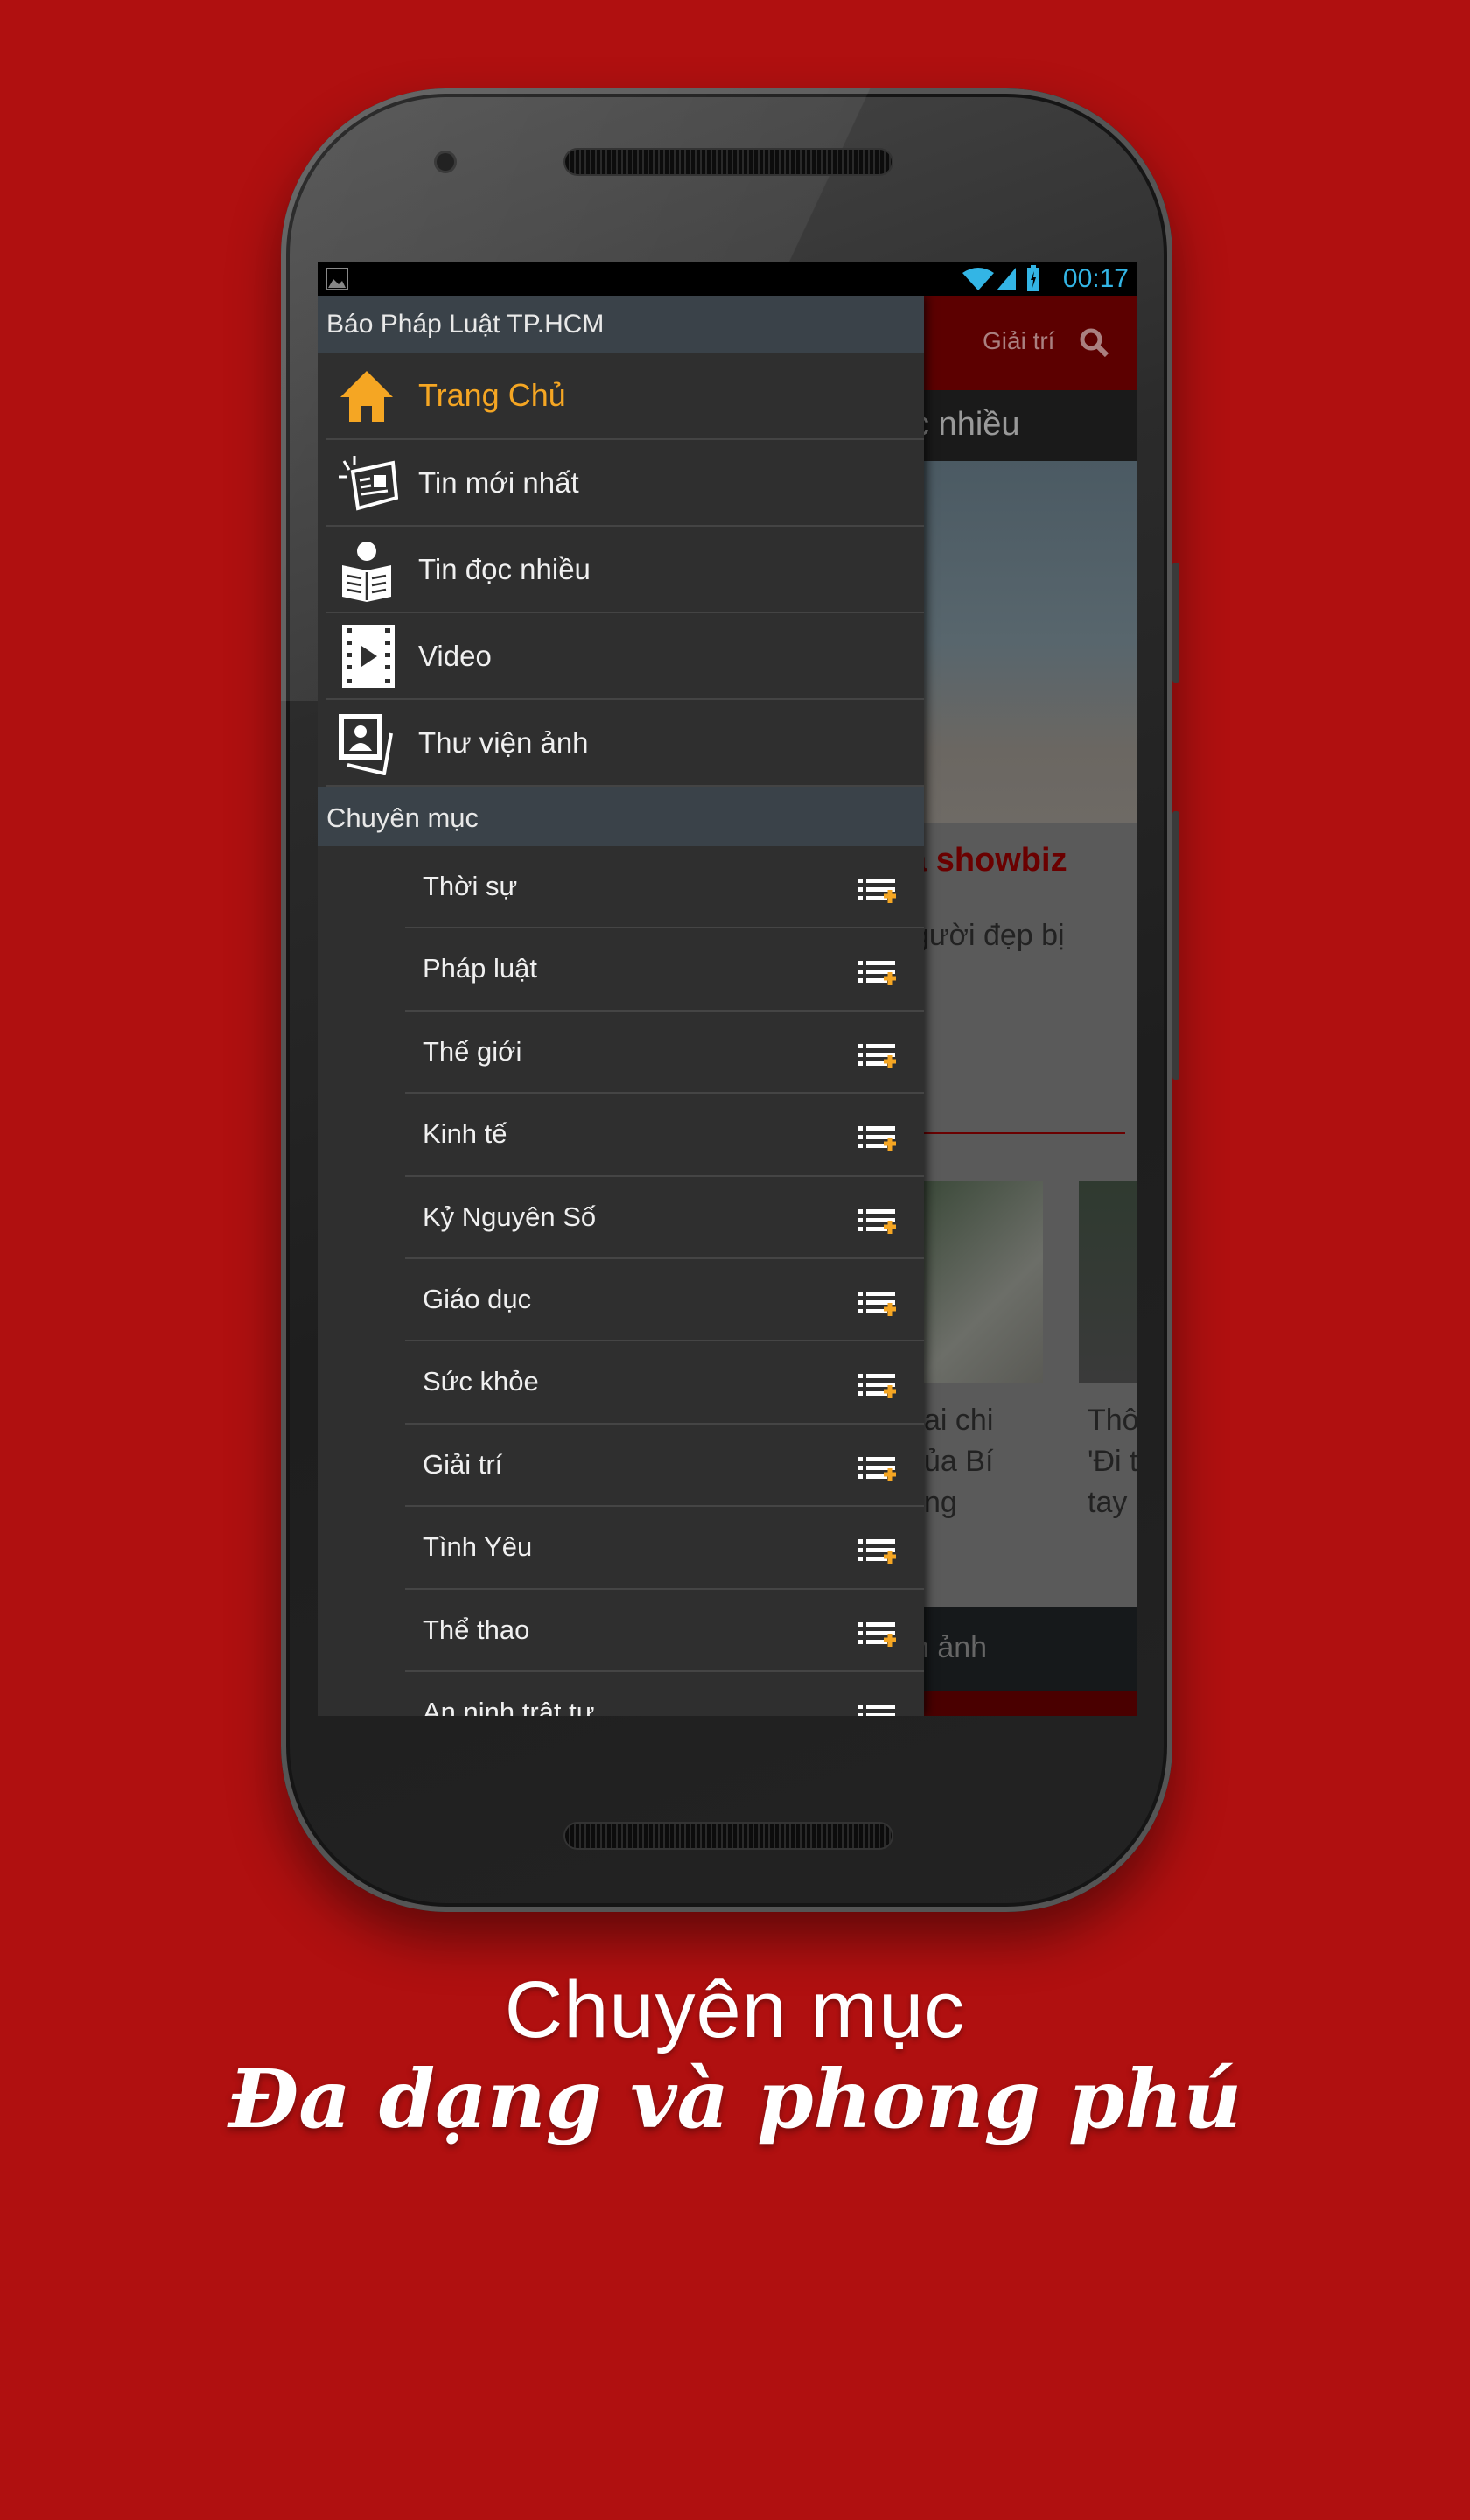 The width and height of the screenshot is (1470, 2520). I want to click on front-camera, so click(445, 162).